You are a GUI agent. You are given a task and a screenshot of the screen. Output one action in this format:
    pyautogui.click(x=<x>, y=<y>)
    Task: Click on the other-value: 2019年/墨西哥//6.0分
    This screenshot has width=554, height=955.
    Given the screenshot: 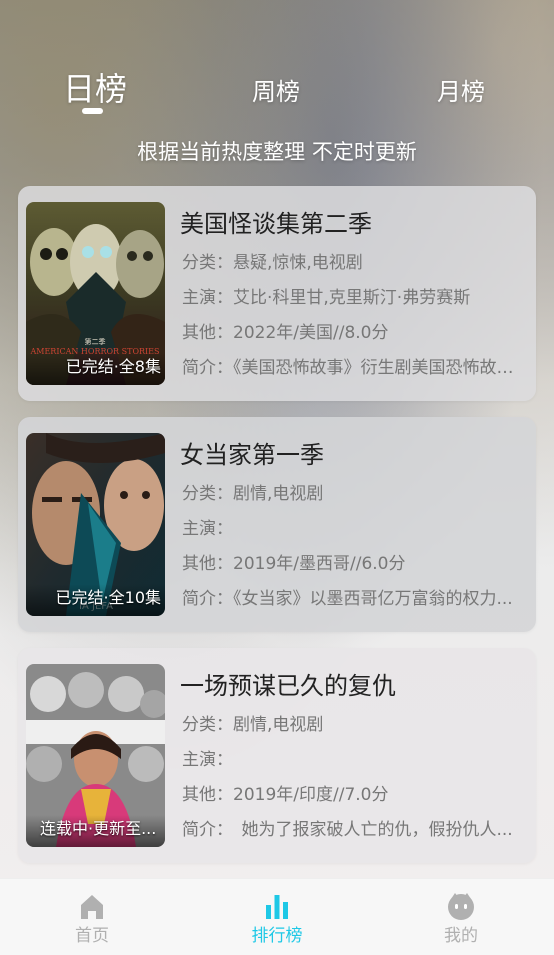 What is the action you would take?
    pyautogui.click(x=319, y=564)
    